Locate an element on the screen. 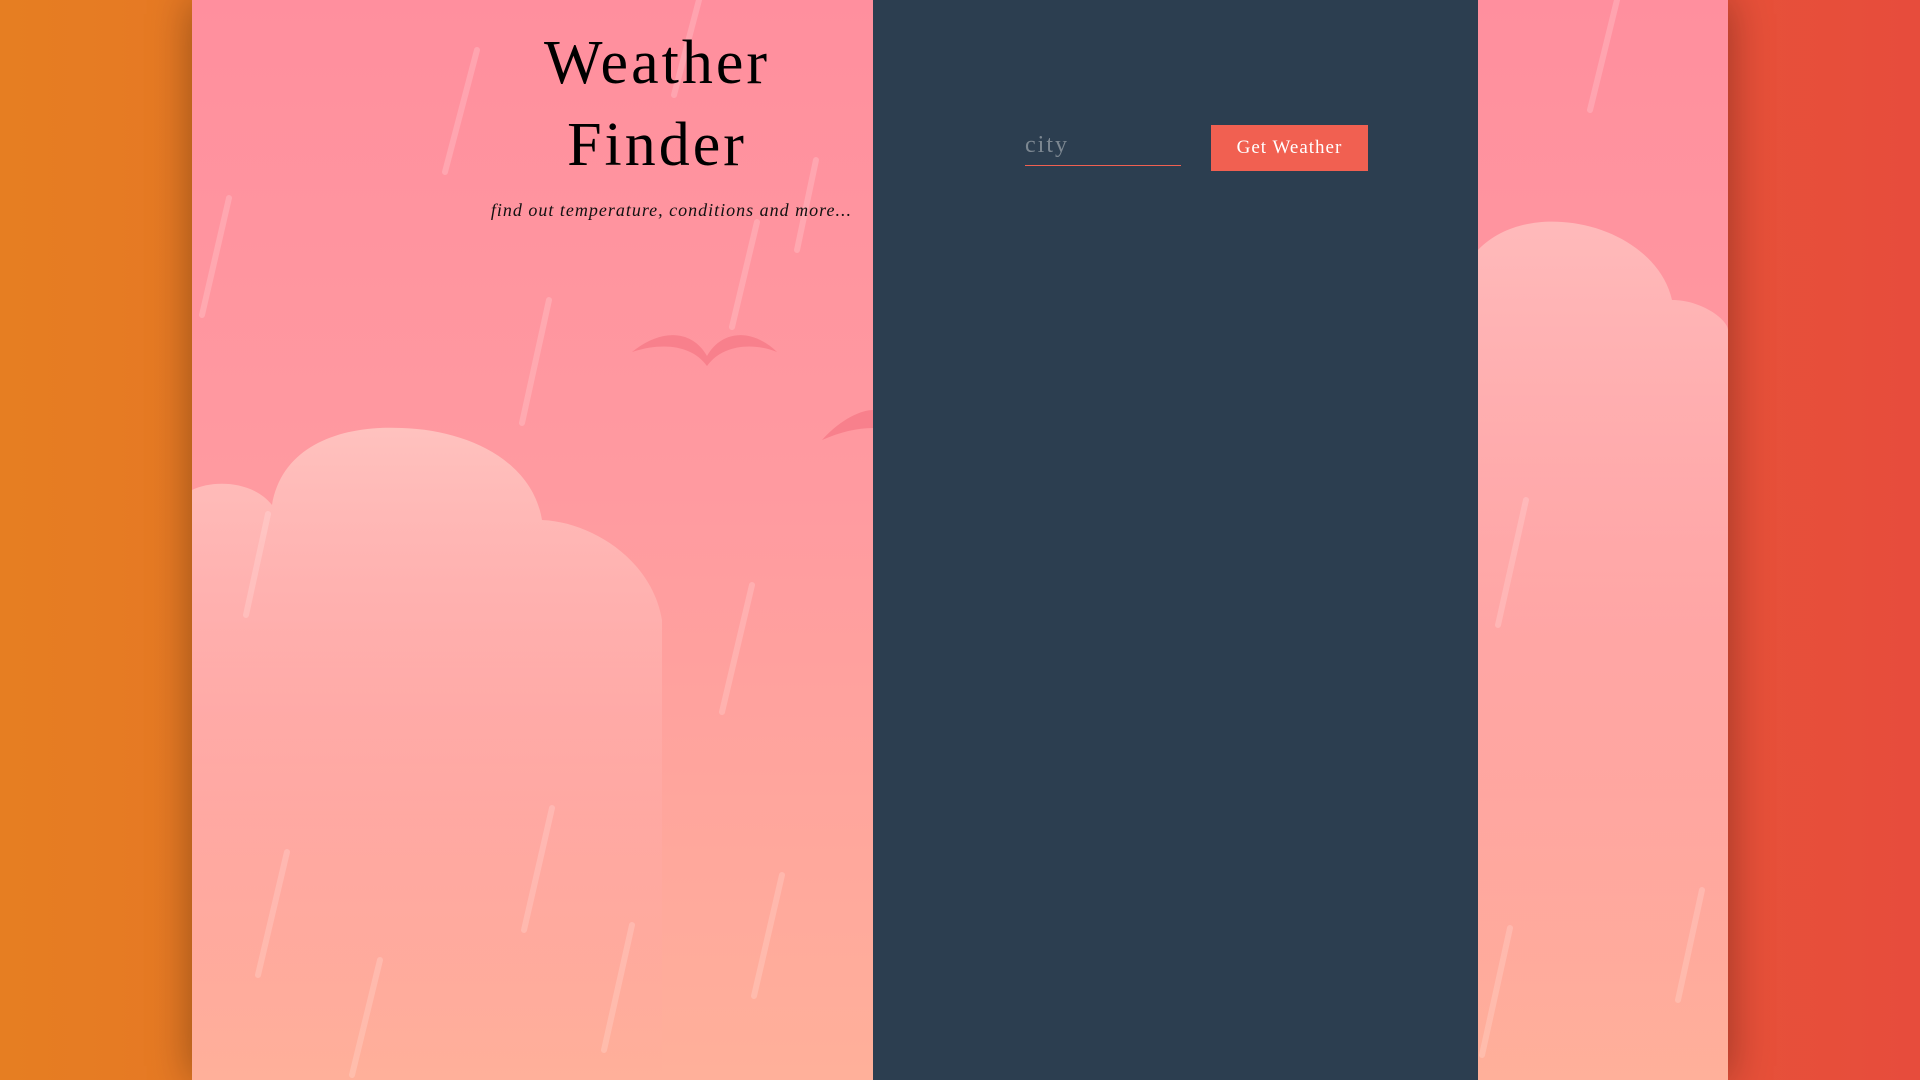 The width and height of the screenshot is (1920, 1080). title-line-2: Finder is located at coordinates (657, 145).